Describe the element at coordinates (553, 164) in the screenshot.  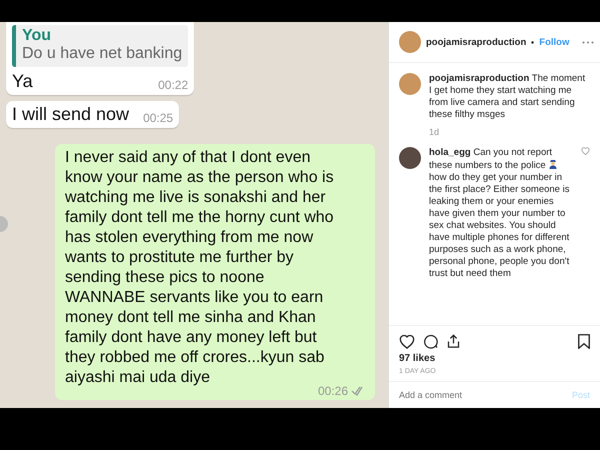
I see `police-officer-icon` at that location.